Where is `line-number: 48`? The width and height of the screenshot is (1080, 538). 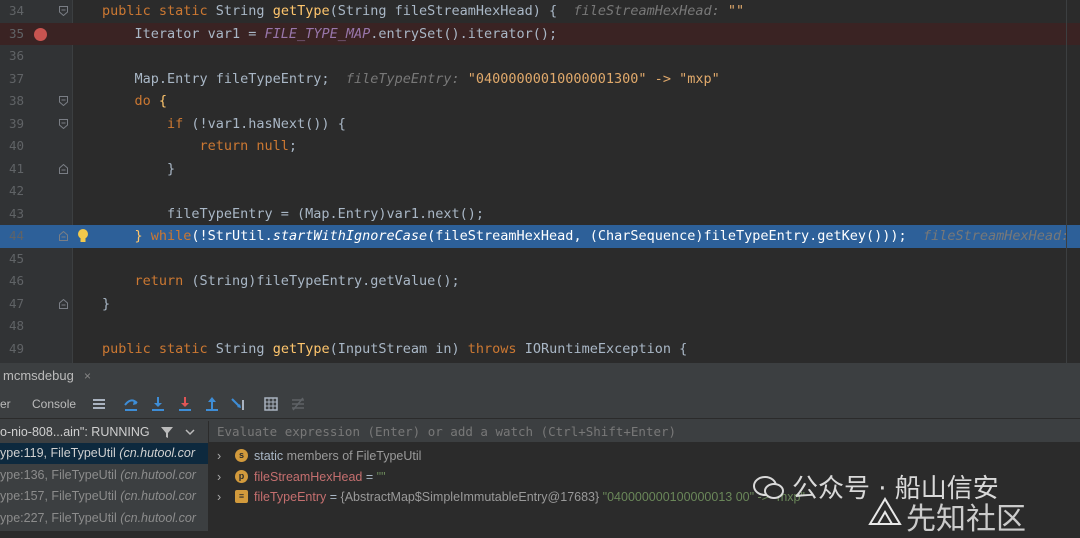
line-number: 48 is located at coordinates (12, 326).